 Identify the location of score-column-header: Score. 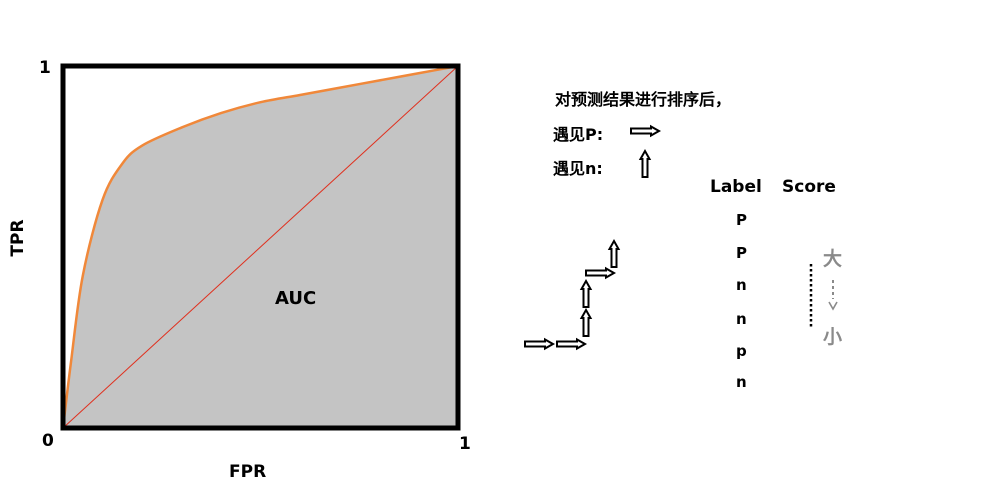
(809, 187).